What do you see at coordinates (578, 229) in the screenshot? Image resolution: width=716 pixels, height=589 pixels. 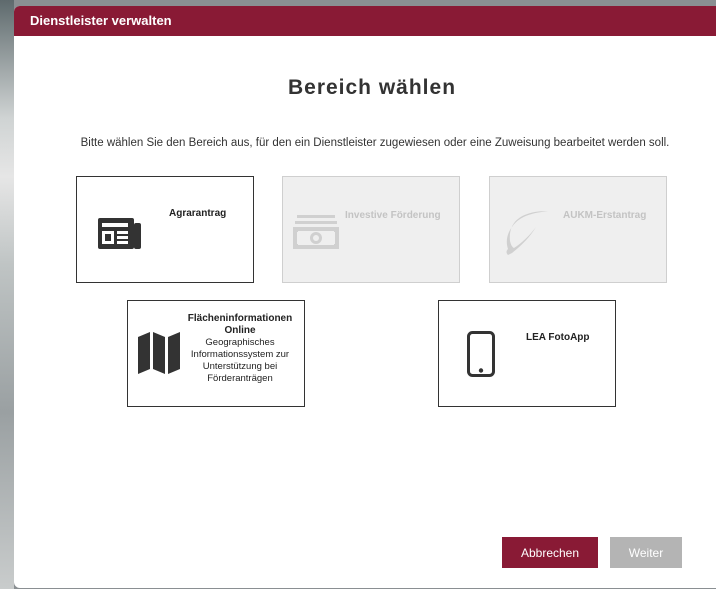 I see `tile-aukm-erstantrag: AUKM-Erstantrag` at bounding box center [578, 229].